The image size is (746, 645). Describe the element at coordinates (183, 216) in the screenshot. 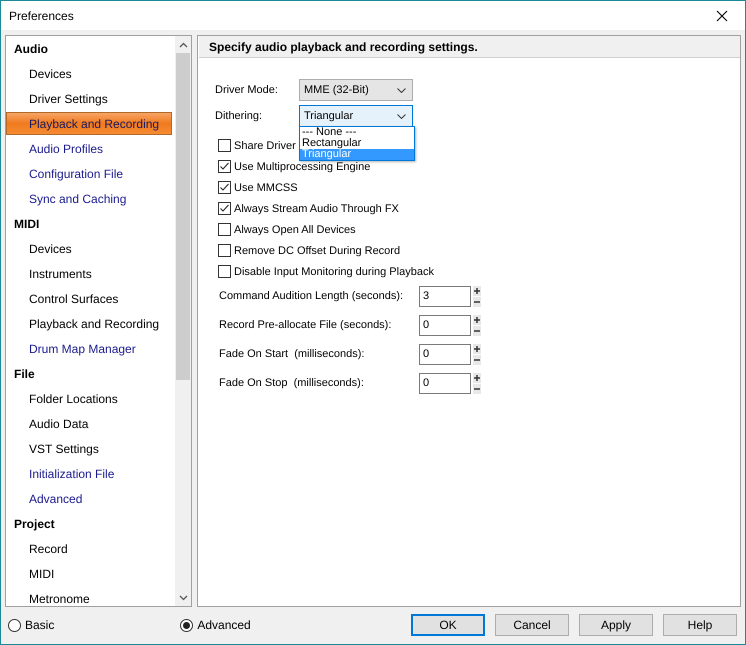

I see `scrollbar-thumb` at that location.